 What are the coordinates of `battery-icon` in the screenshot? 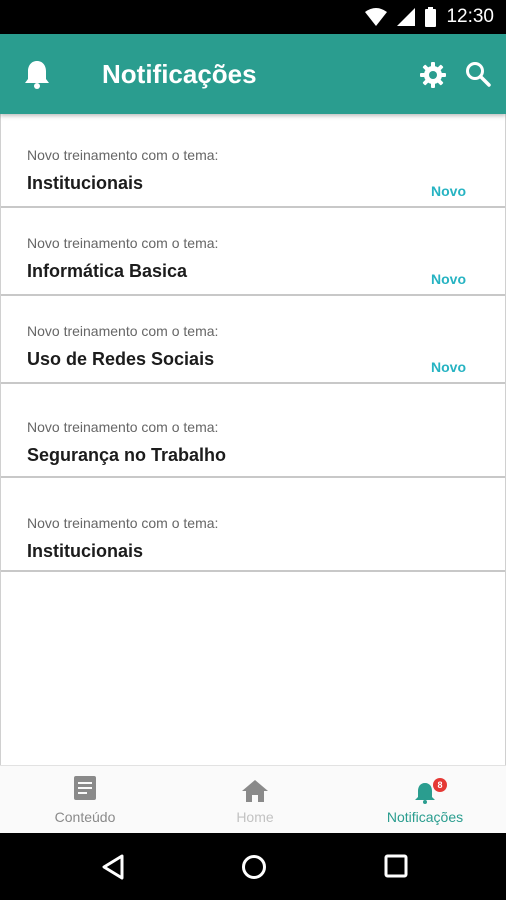 It's located at (431, 17).